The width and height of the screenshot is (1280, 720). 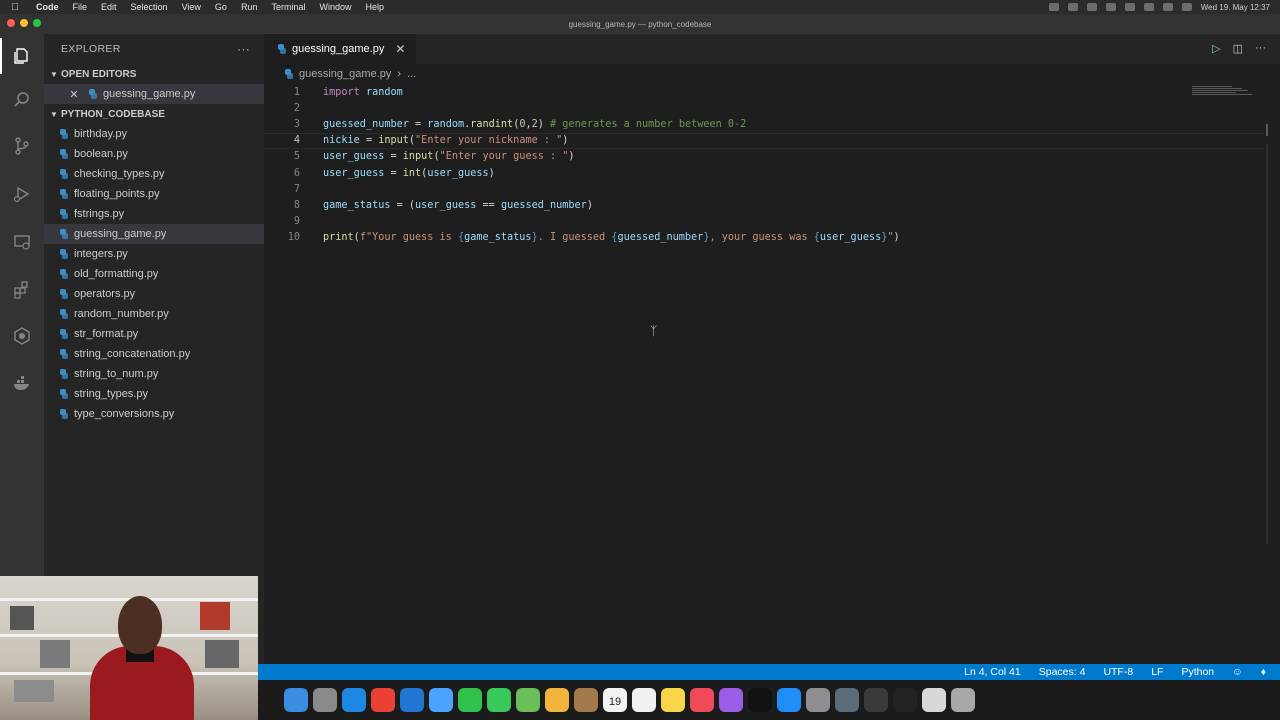 What do you see at coordinates (74, 94) in the screenshot?
I see `close-editor-icon: ✕` at bounding box center [74, 94].